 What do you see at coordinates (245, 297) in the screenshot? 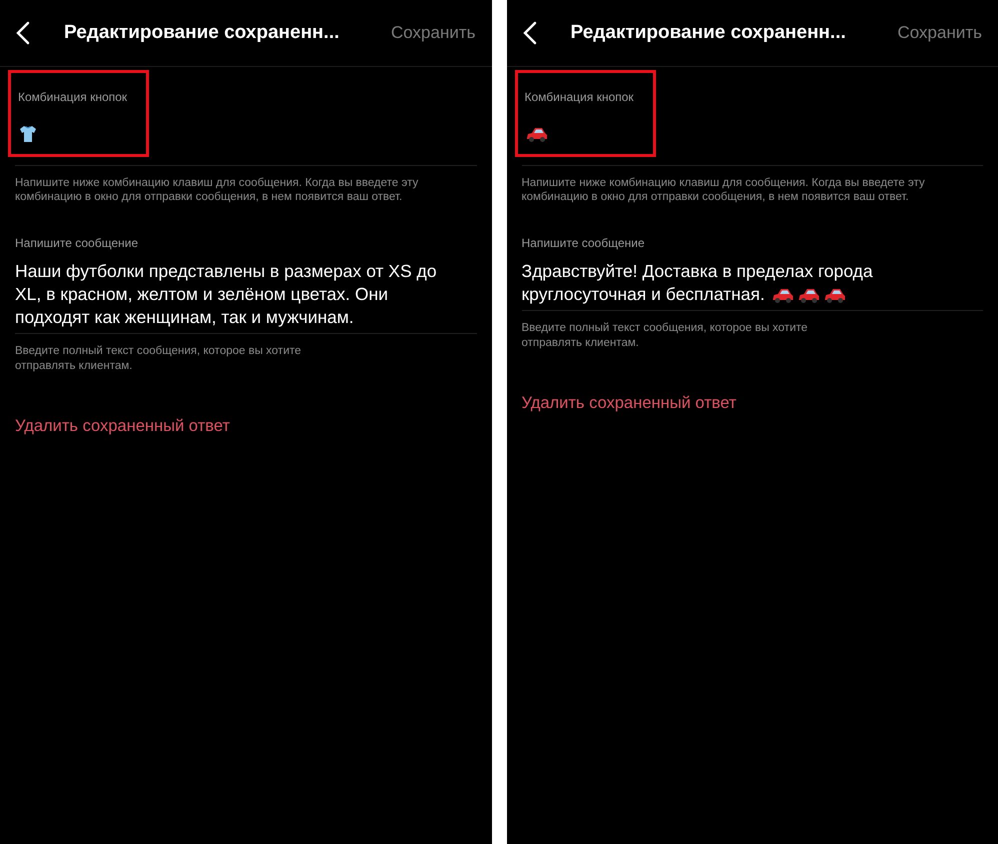
I see `message-field: Наши футболки представлены в размерах от XS до XL, в красном, желтом и зелёном цветах. Они подходят как женщинам, так и мужчинам.` at bounding box center [245, 297].